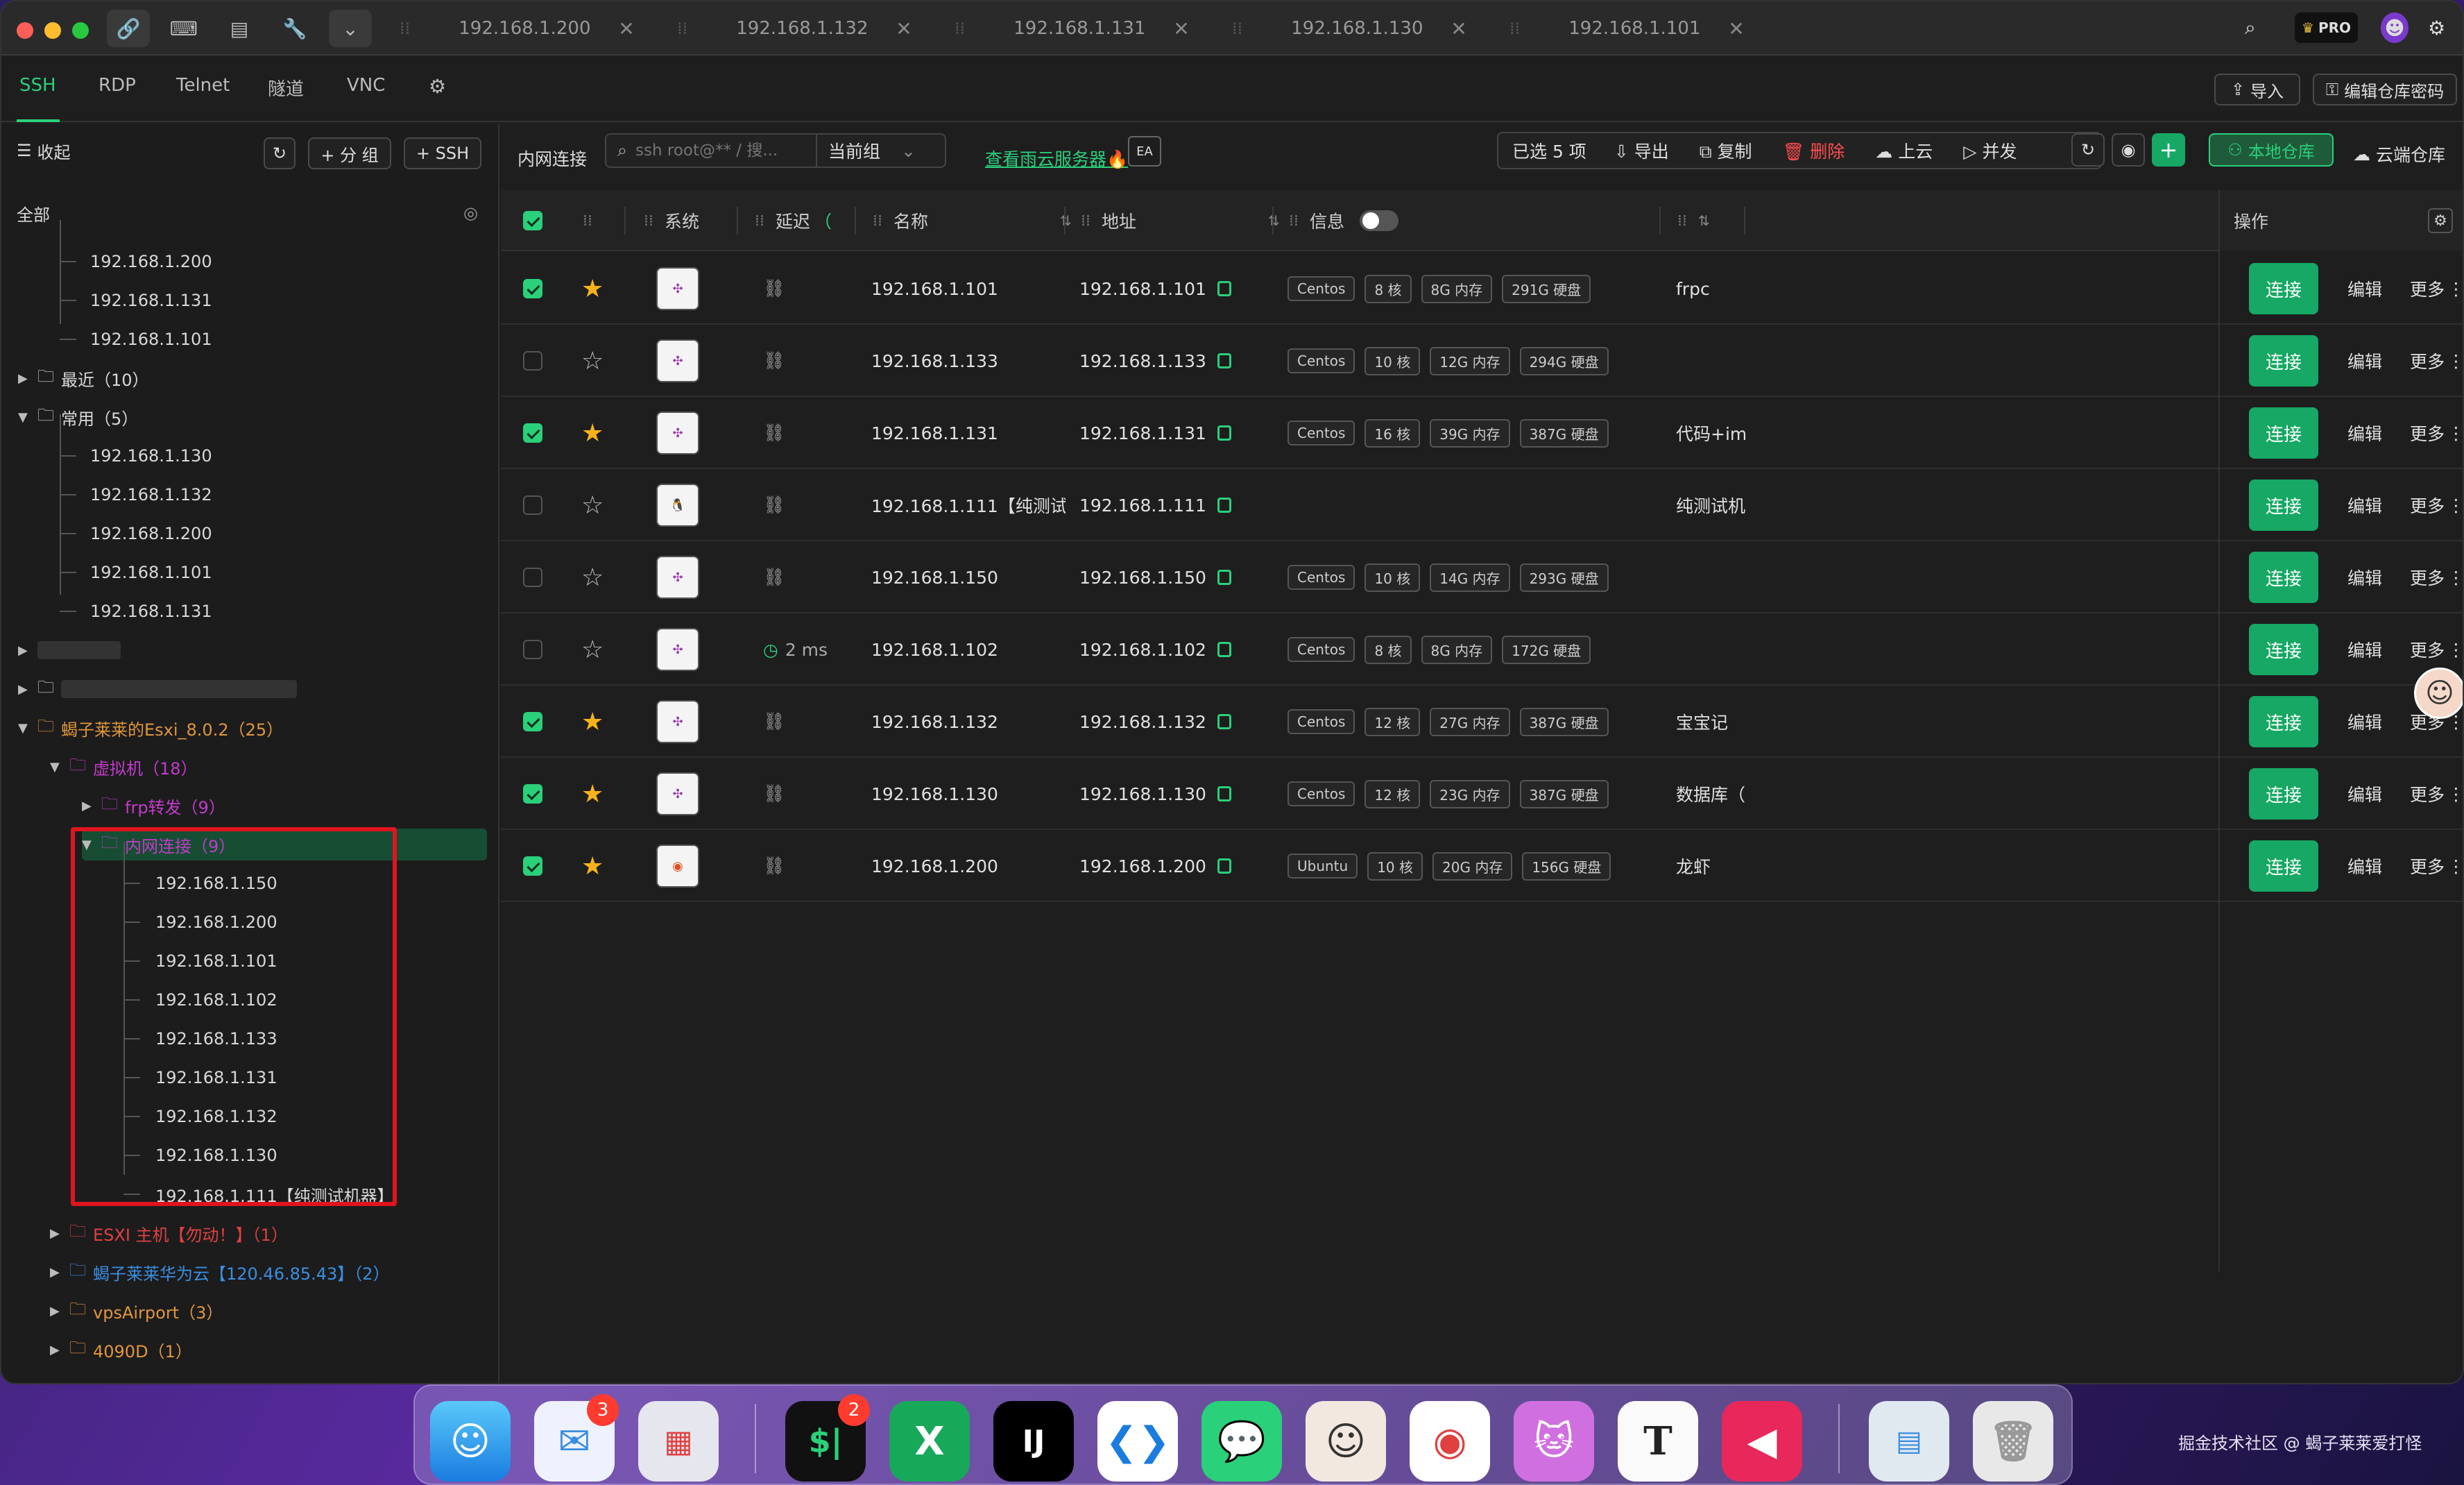 The height and width of the screenshot is (1485, 2464). I want to click on tab-host: ⁞⁞ 192.168.1.101 ✕, so click(1638, 28).